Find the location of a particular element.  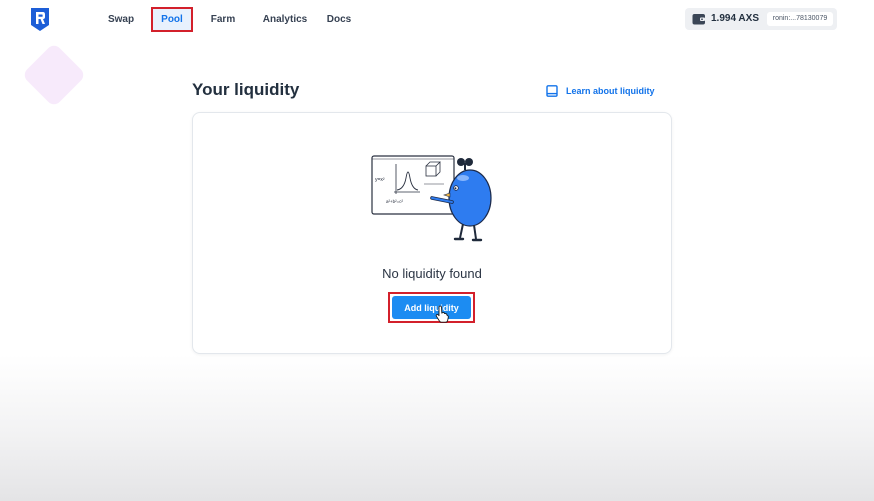

page-title: Your liquidity is located at coordinates (246, 89).